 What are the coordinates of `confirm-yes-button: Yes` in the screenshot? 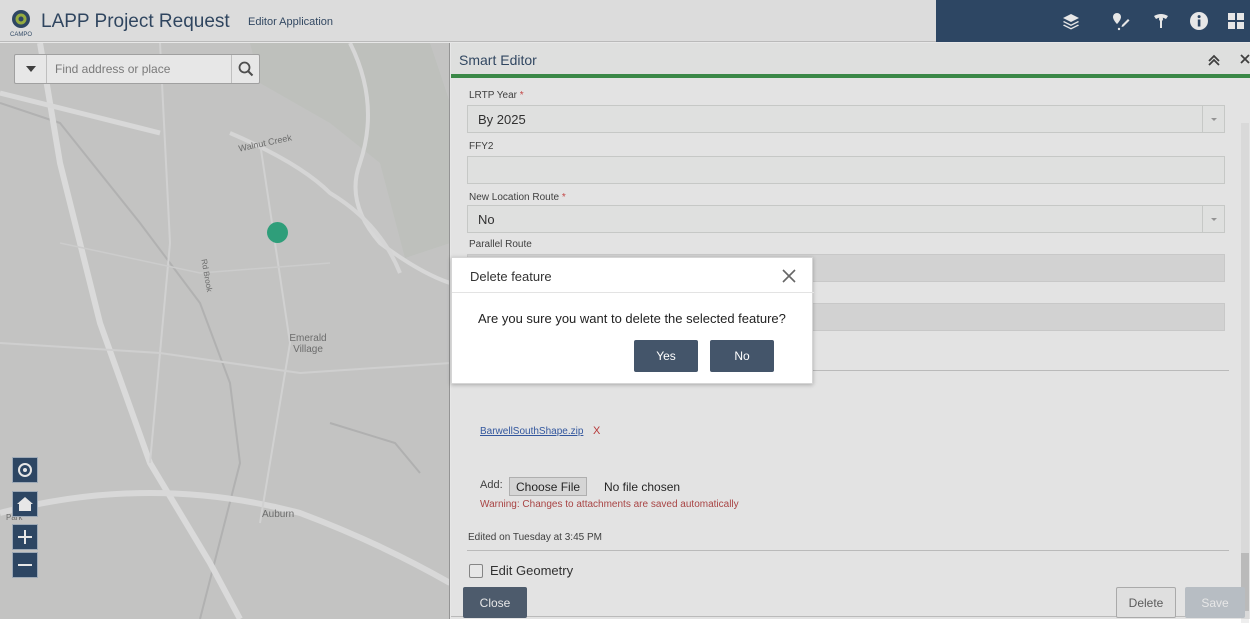 It's located at (666, 356).